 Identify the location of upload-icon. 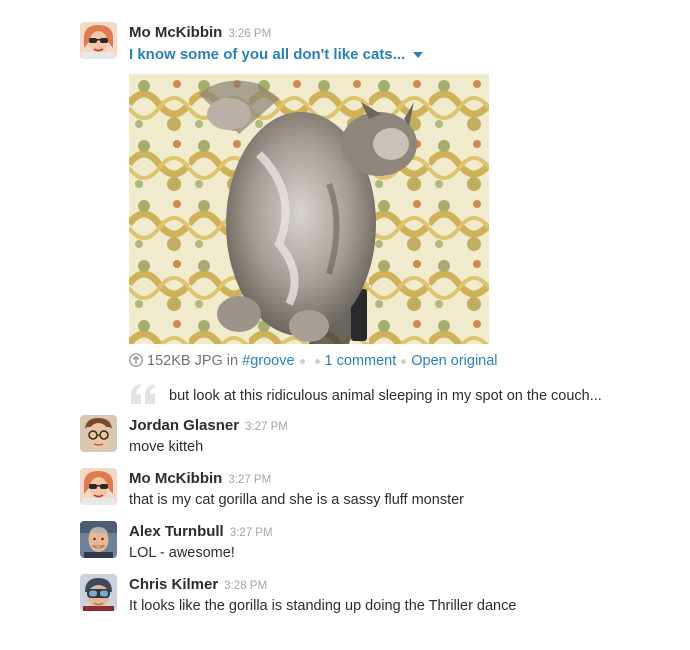
(136, 363).